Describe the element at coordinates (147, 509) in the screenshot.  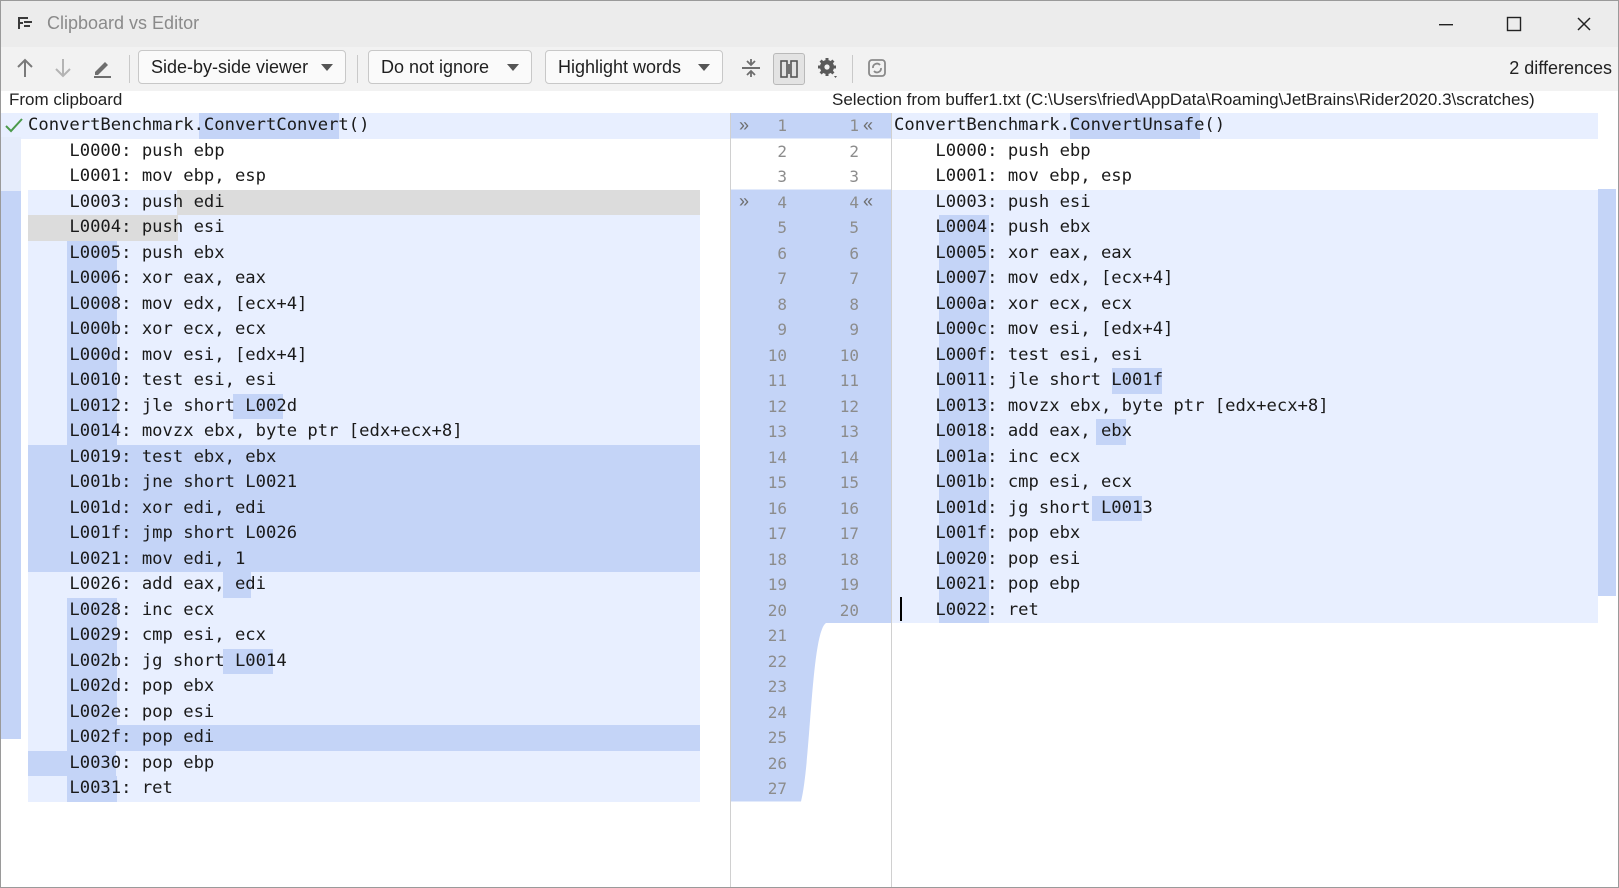
I see `code-line: L001d: xor edi, edi` at that location.